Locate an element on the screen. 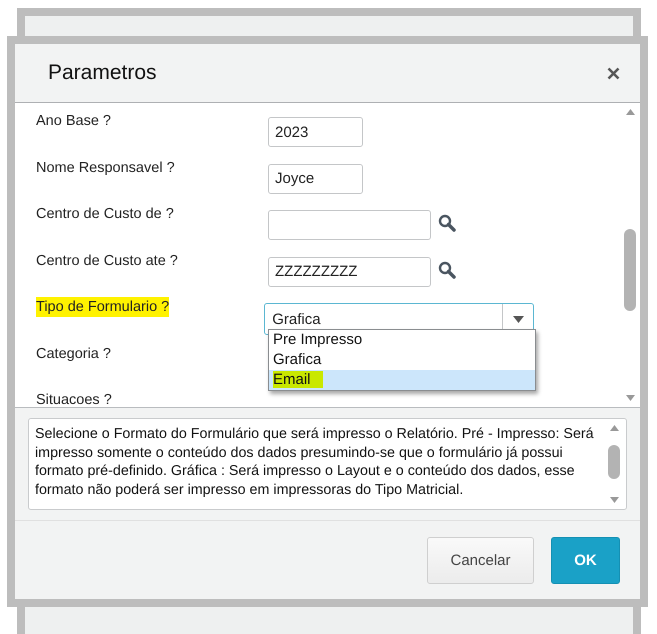  dropdown-option: Email is located at coordinates (402, 380).